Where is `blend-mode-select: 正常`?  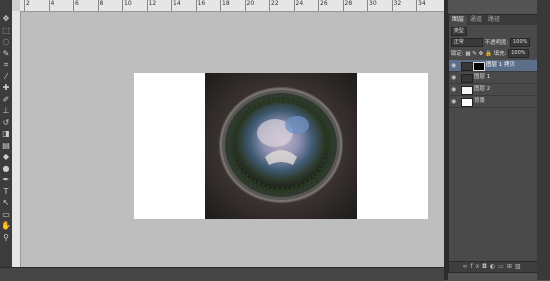
blend-mode-select: 正常 is located at coordinates (466, 42).